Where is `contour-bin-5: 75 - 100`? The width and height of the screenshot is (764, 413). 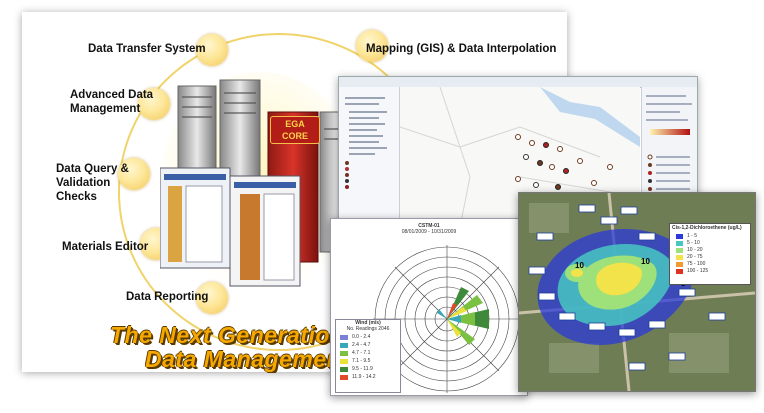 contour-bin-5: 75 - 100 is located at coordinates (696, 264).